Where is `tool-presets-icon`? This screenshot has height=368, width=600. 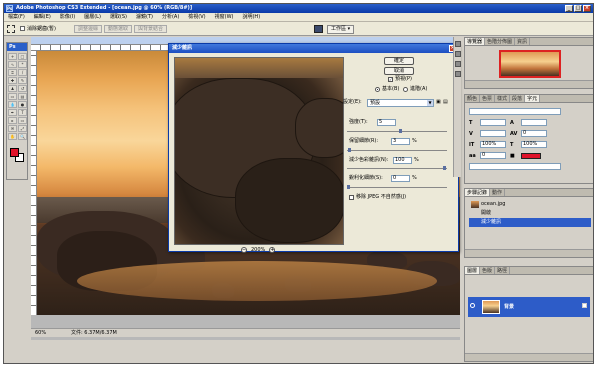
tool-presets-icon is located at coordinates (458, 44).